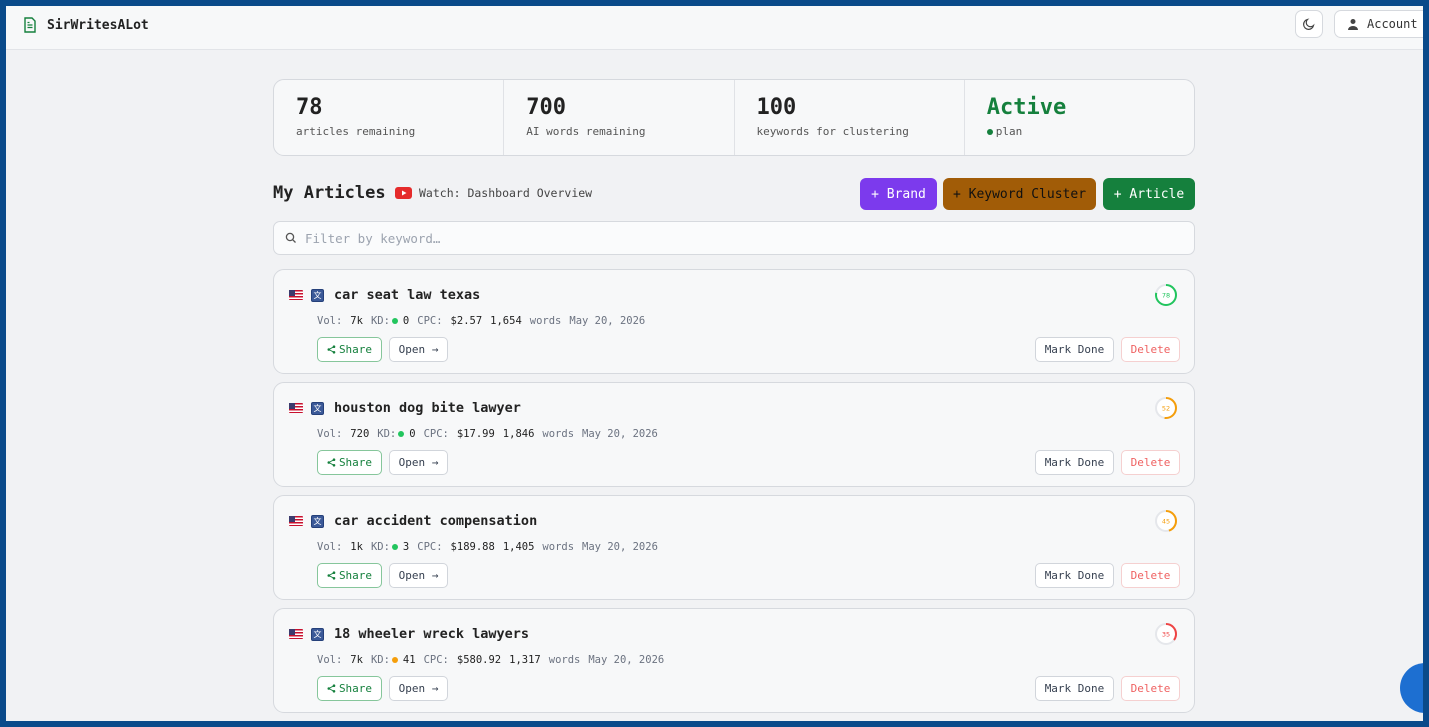  Describe the element at coordinates (832, 131) in the screenshot. I see `stat-label: keywords for clustering` at that location.